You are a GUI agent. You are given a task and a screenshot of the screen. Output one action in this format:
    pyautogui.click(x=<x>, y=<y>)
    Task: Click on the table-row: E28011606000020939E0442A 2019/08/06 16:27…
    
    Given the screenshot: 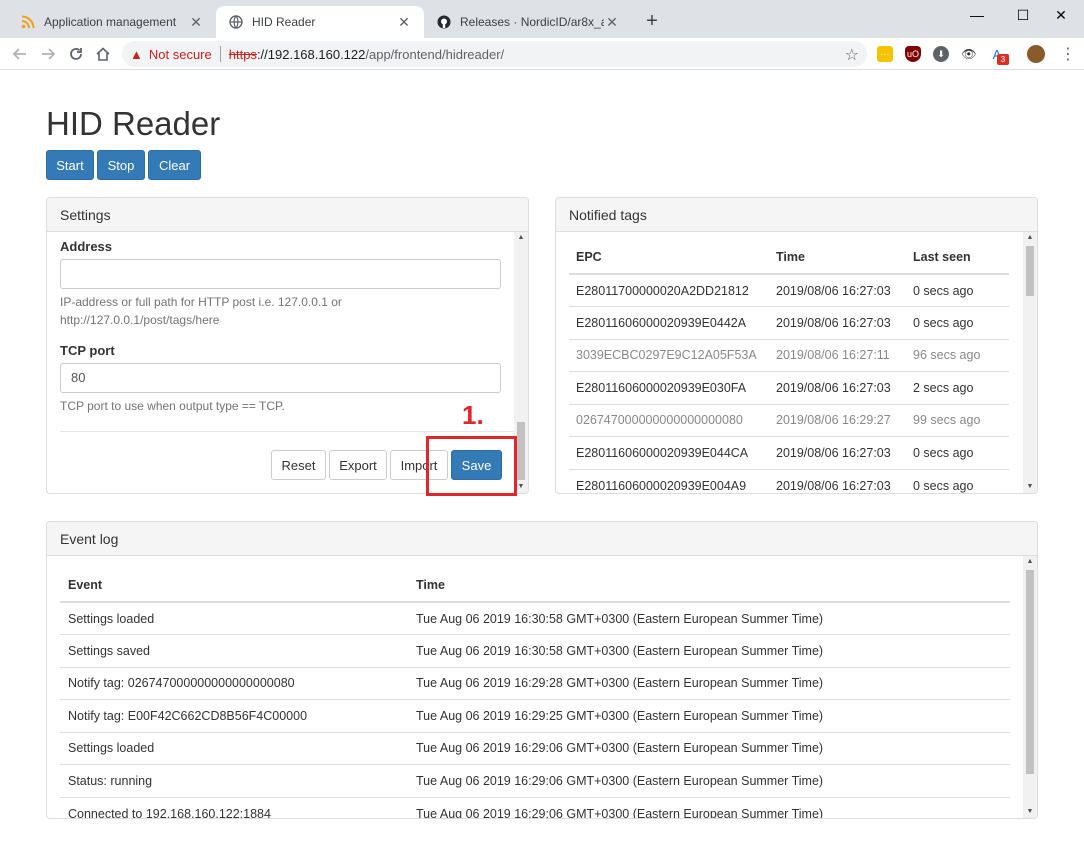 What is the action you would take?
    pyautogui.click(x=789, y=323)
    